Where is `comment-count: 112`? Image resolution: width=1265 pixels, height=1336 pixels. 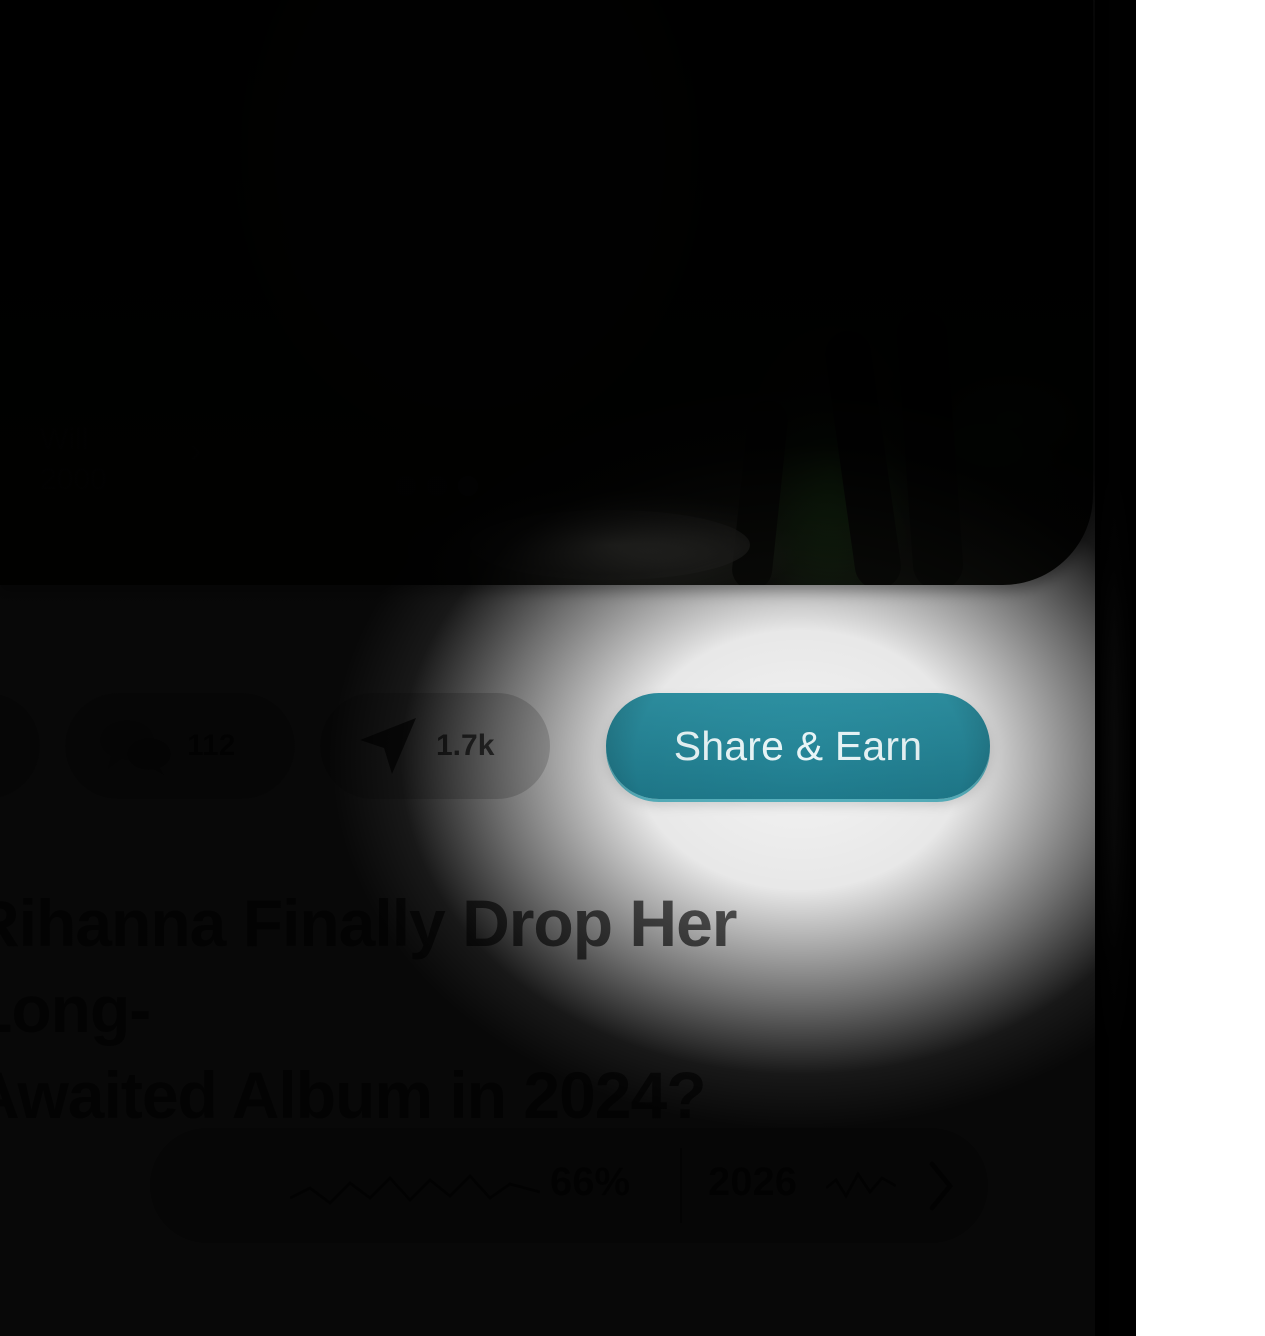
comment-count: 112 is located at coordinates (211, 745).